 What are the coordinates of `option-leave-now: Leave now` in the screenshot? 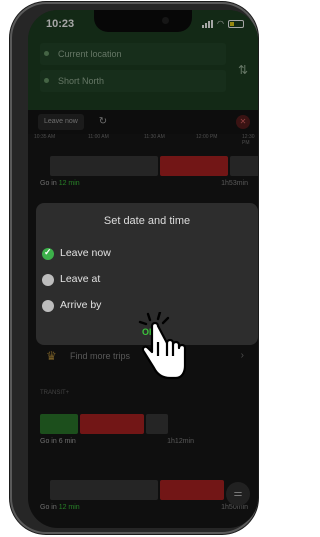 It's located at (142, 254).